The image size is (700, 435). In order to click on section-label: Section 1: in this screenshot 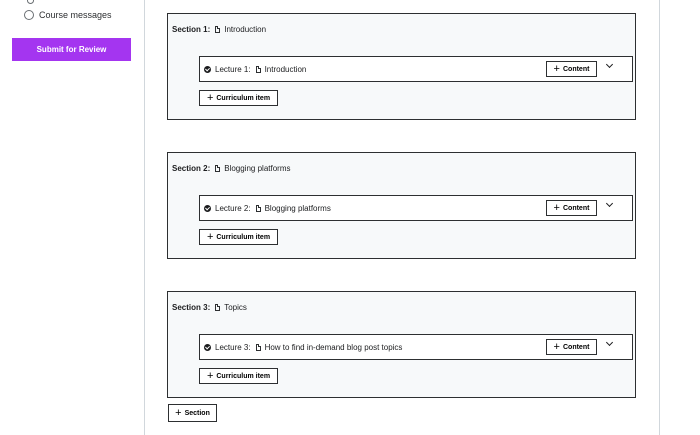, I will do `click(191, 29)`.